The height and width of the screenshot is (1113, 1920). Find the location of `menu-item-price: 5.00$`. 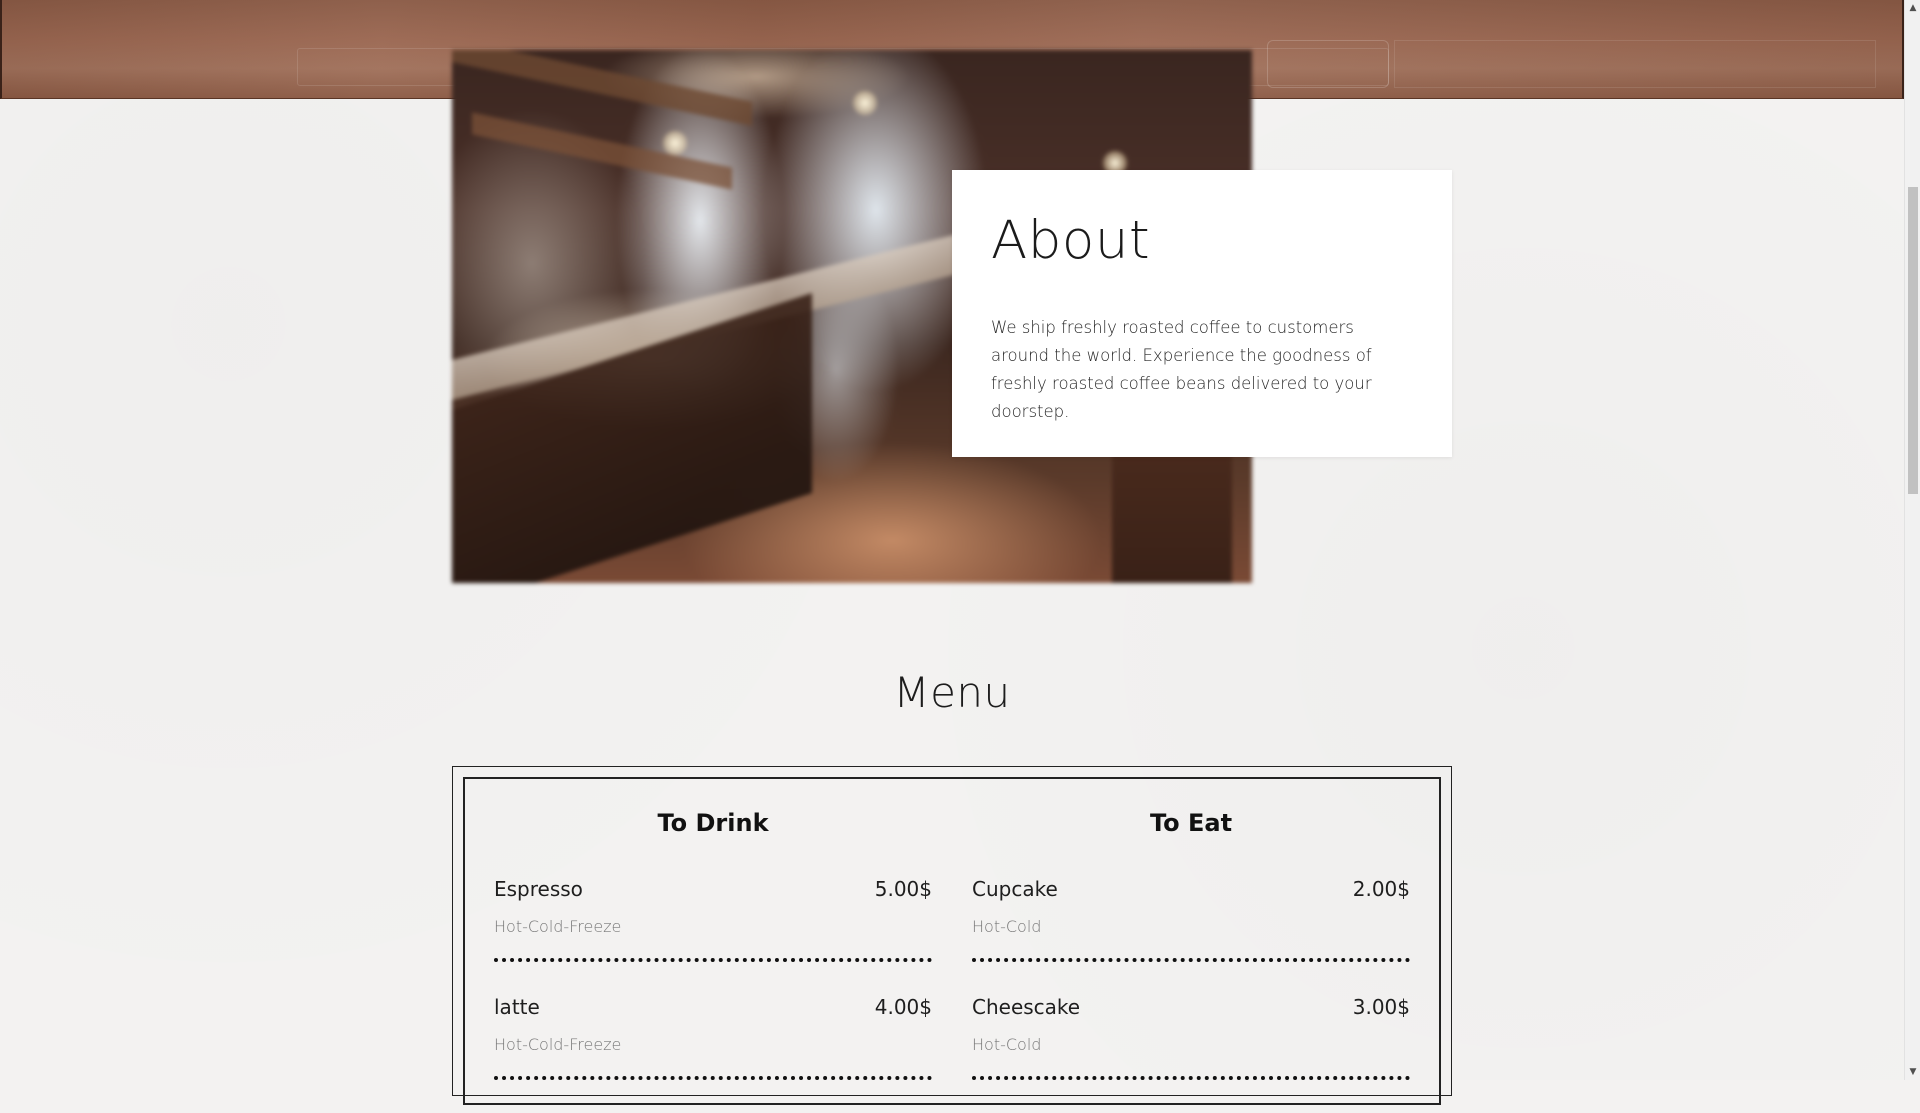

menu-item-price: 5.00$ is located at coordinates (903, 889).